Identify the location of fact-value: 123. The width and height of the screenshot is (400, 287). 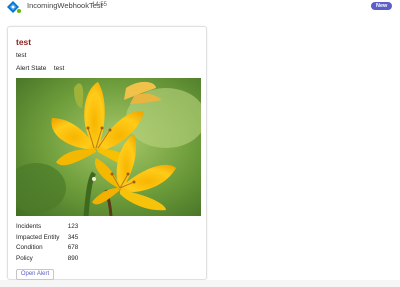
(73, 226).